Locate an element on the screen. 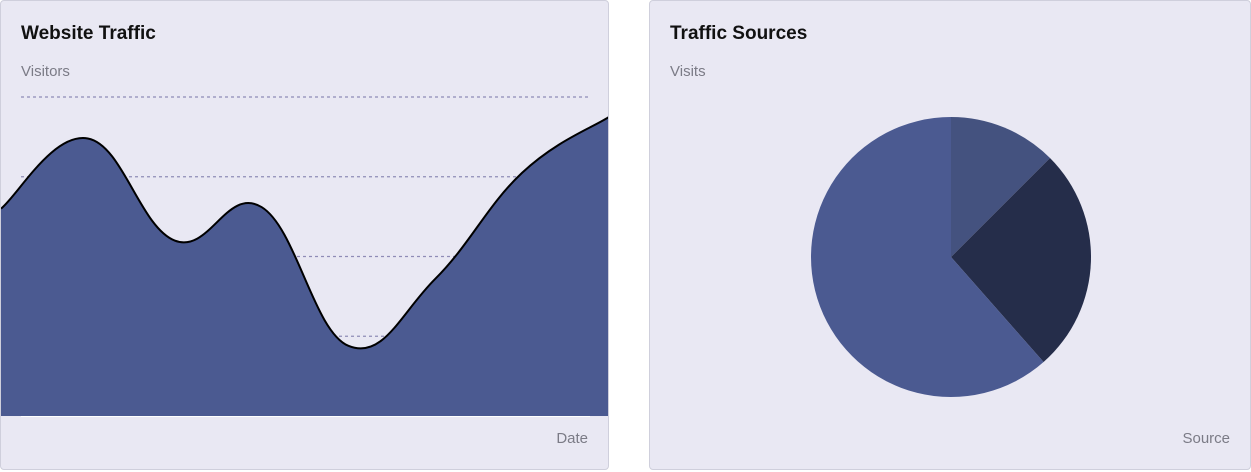 The height and width of the screenshot is (472, 1251). sources-pie-chart is located at coordinates (951, 257).